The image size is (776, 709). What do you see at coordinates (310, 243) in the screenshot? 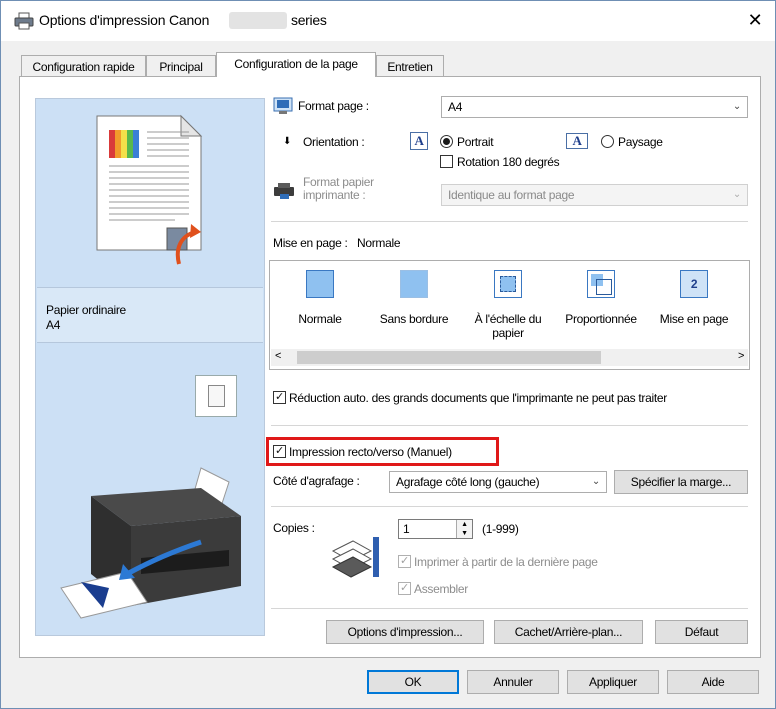
I see `layout-label: Mise en page :` at bounding box center [310, 243].